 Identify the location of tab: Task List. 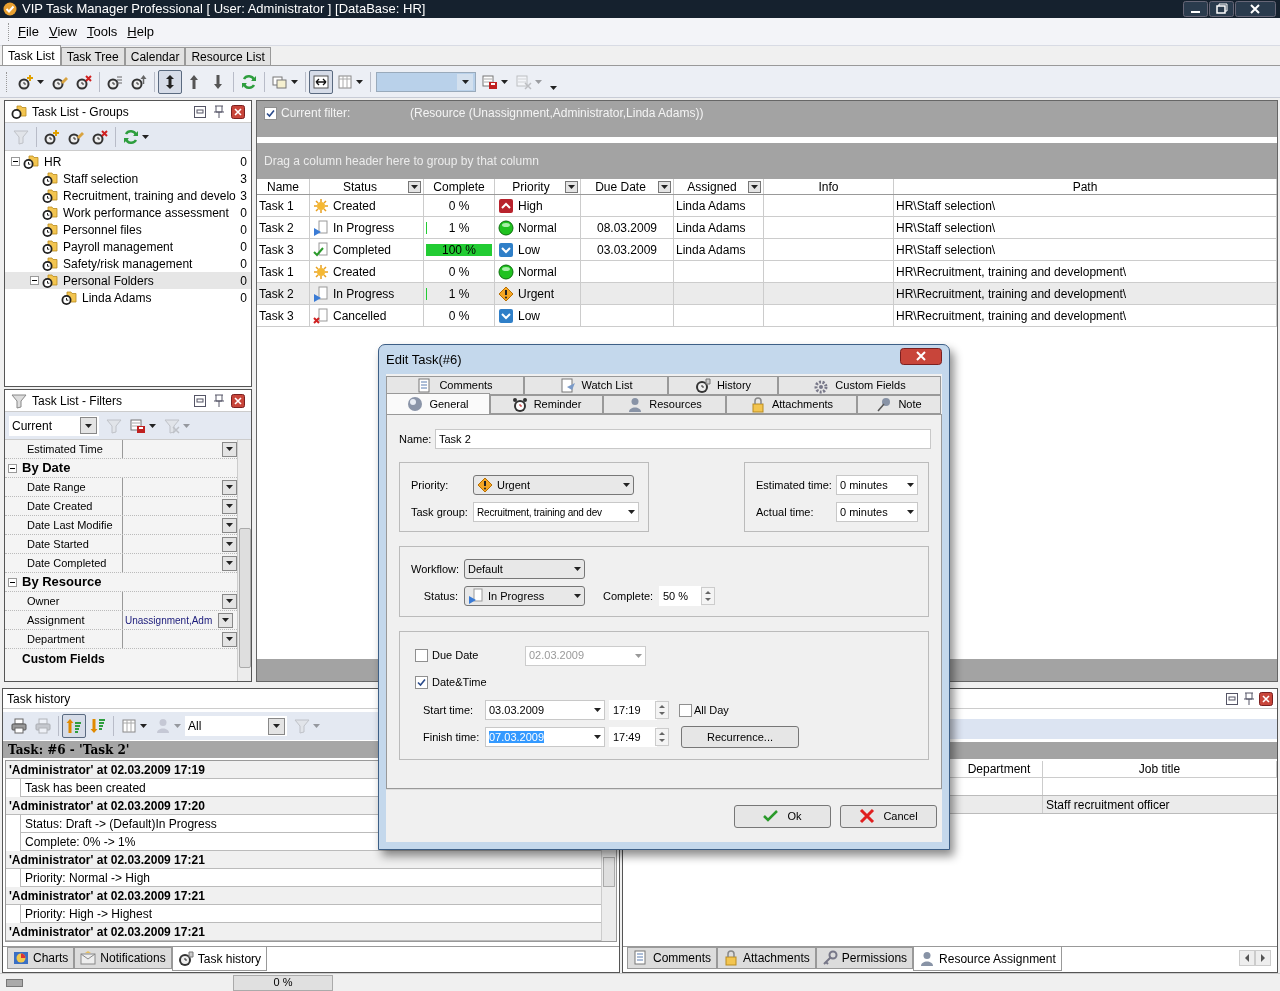
(31, 55).